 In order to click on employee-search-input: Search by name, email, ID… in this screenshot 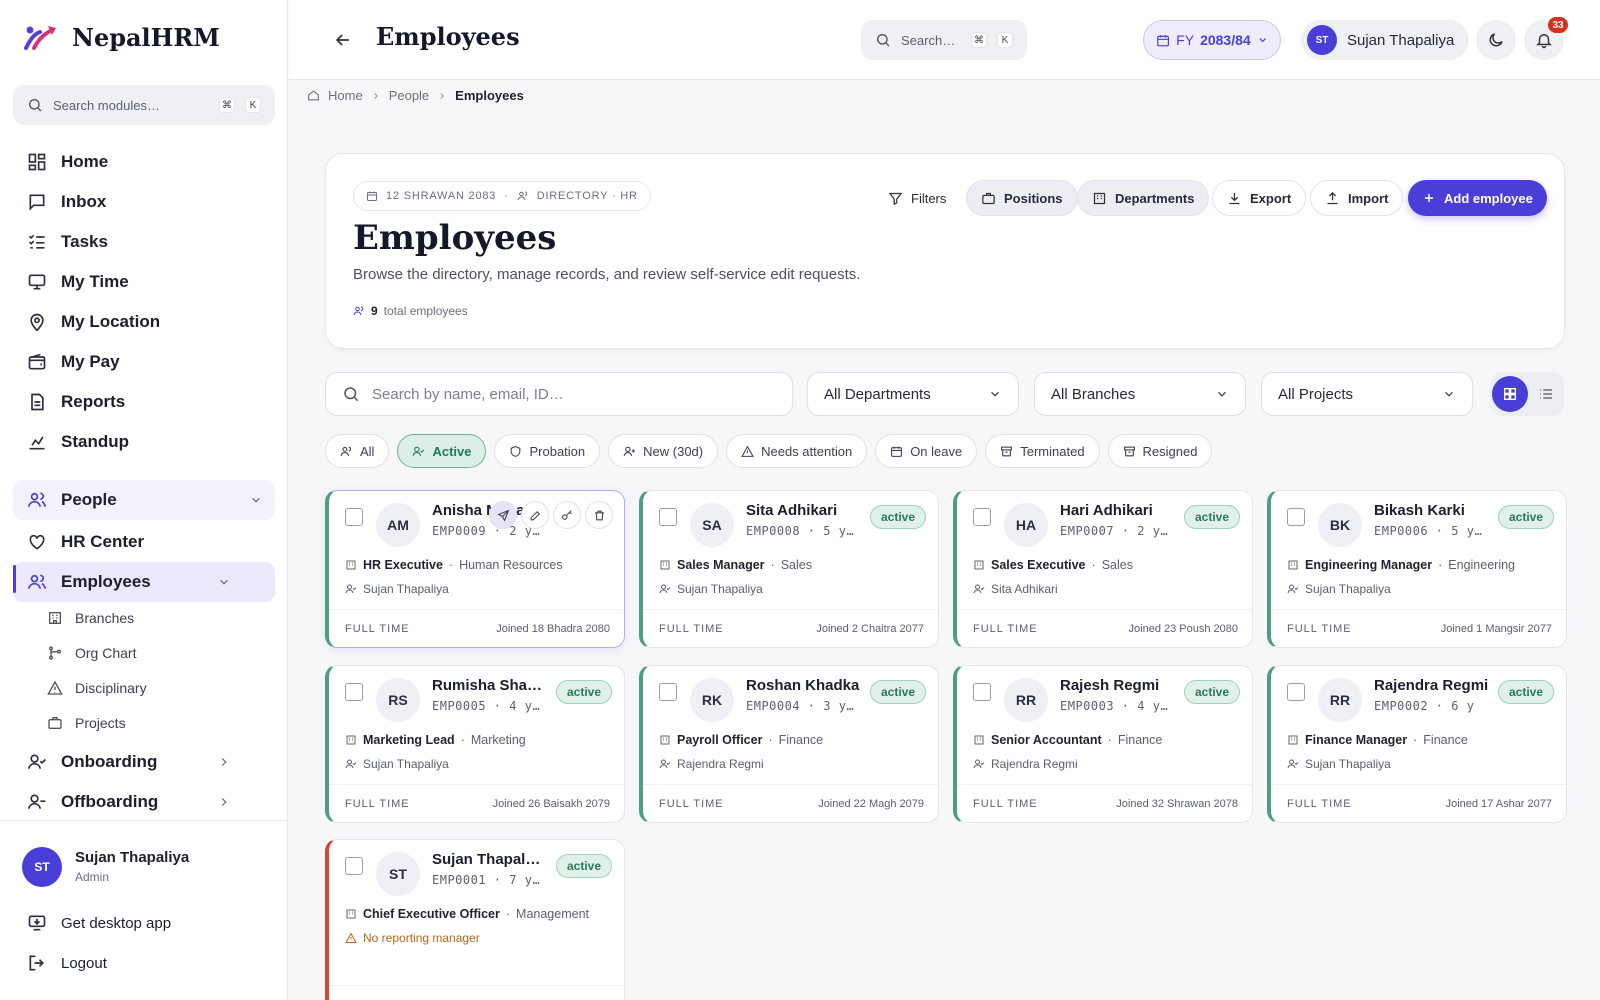, I will do `click(559, 394)`.